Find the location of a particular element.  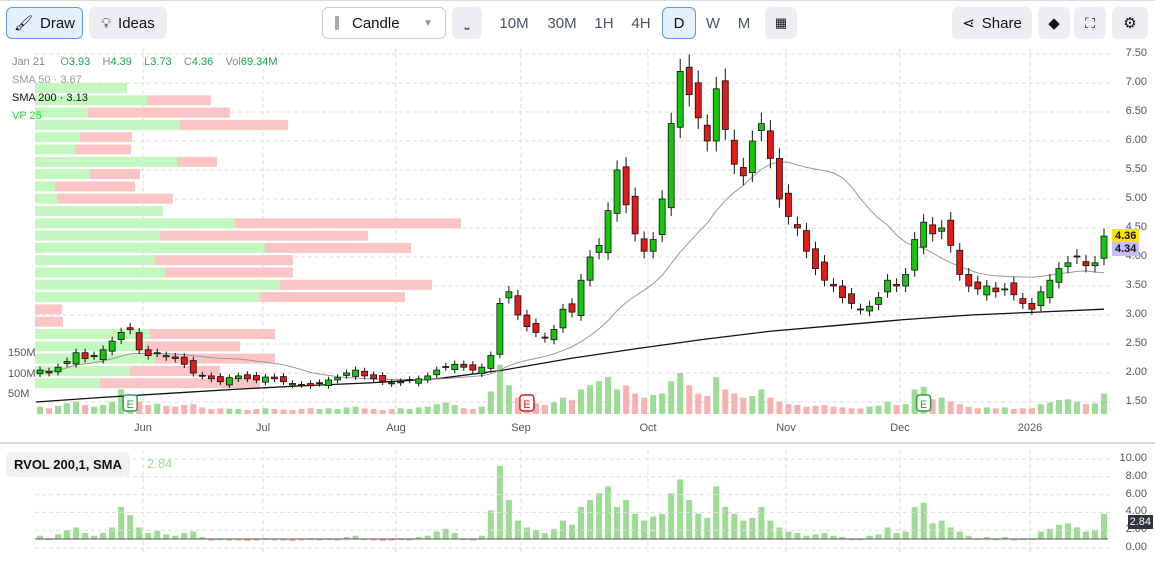

tab-timeframe-1h: 1H is located at coordinates (604, 23).